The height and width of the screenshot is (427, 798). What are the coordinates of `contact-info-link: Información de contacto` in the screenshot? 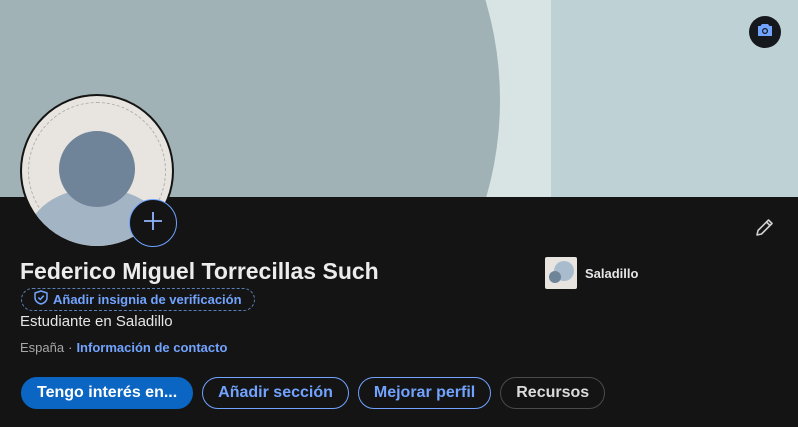 It's located at (151, 347).